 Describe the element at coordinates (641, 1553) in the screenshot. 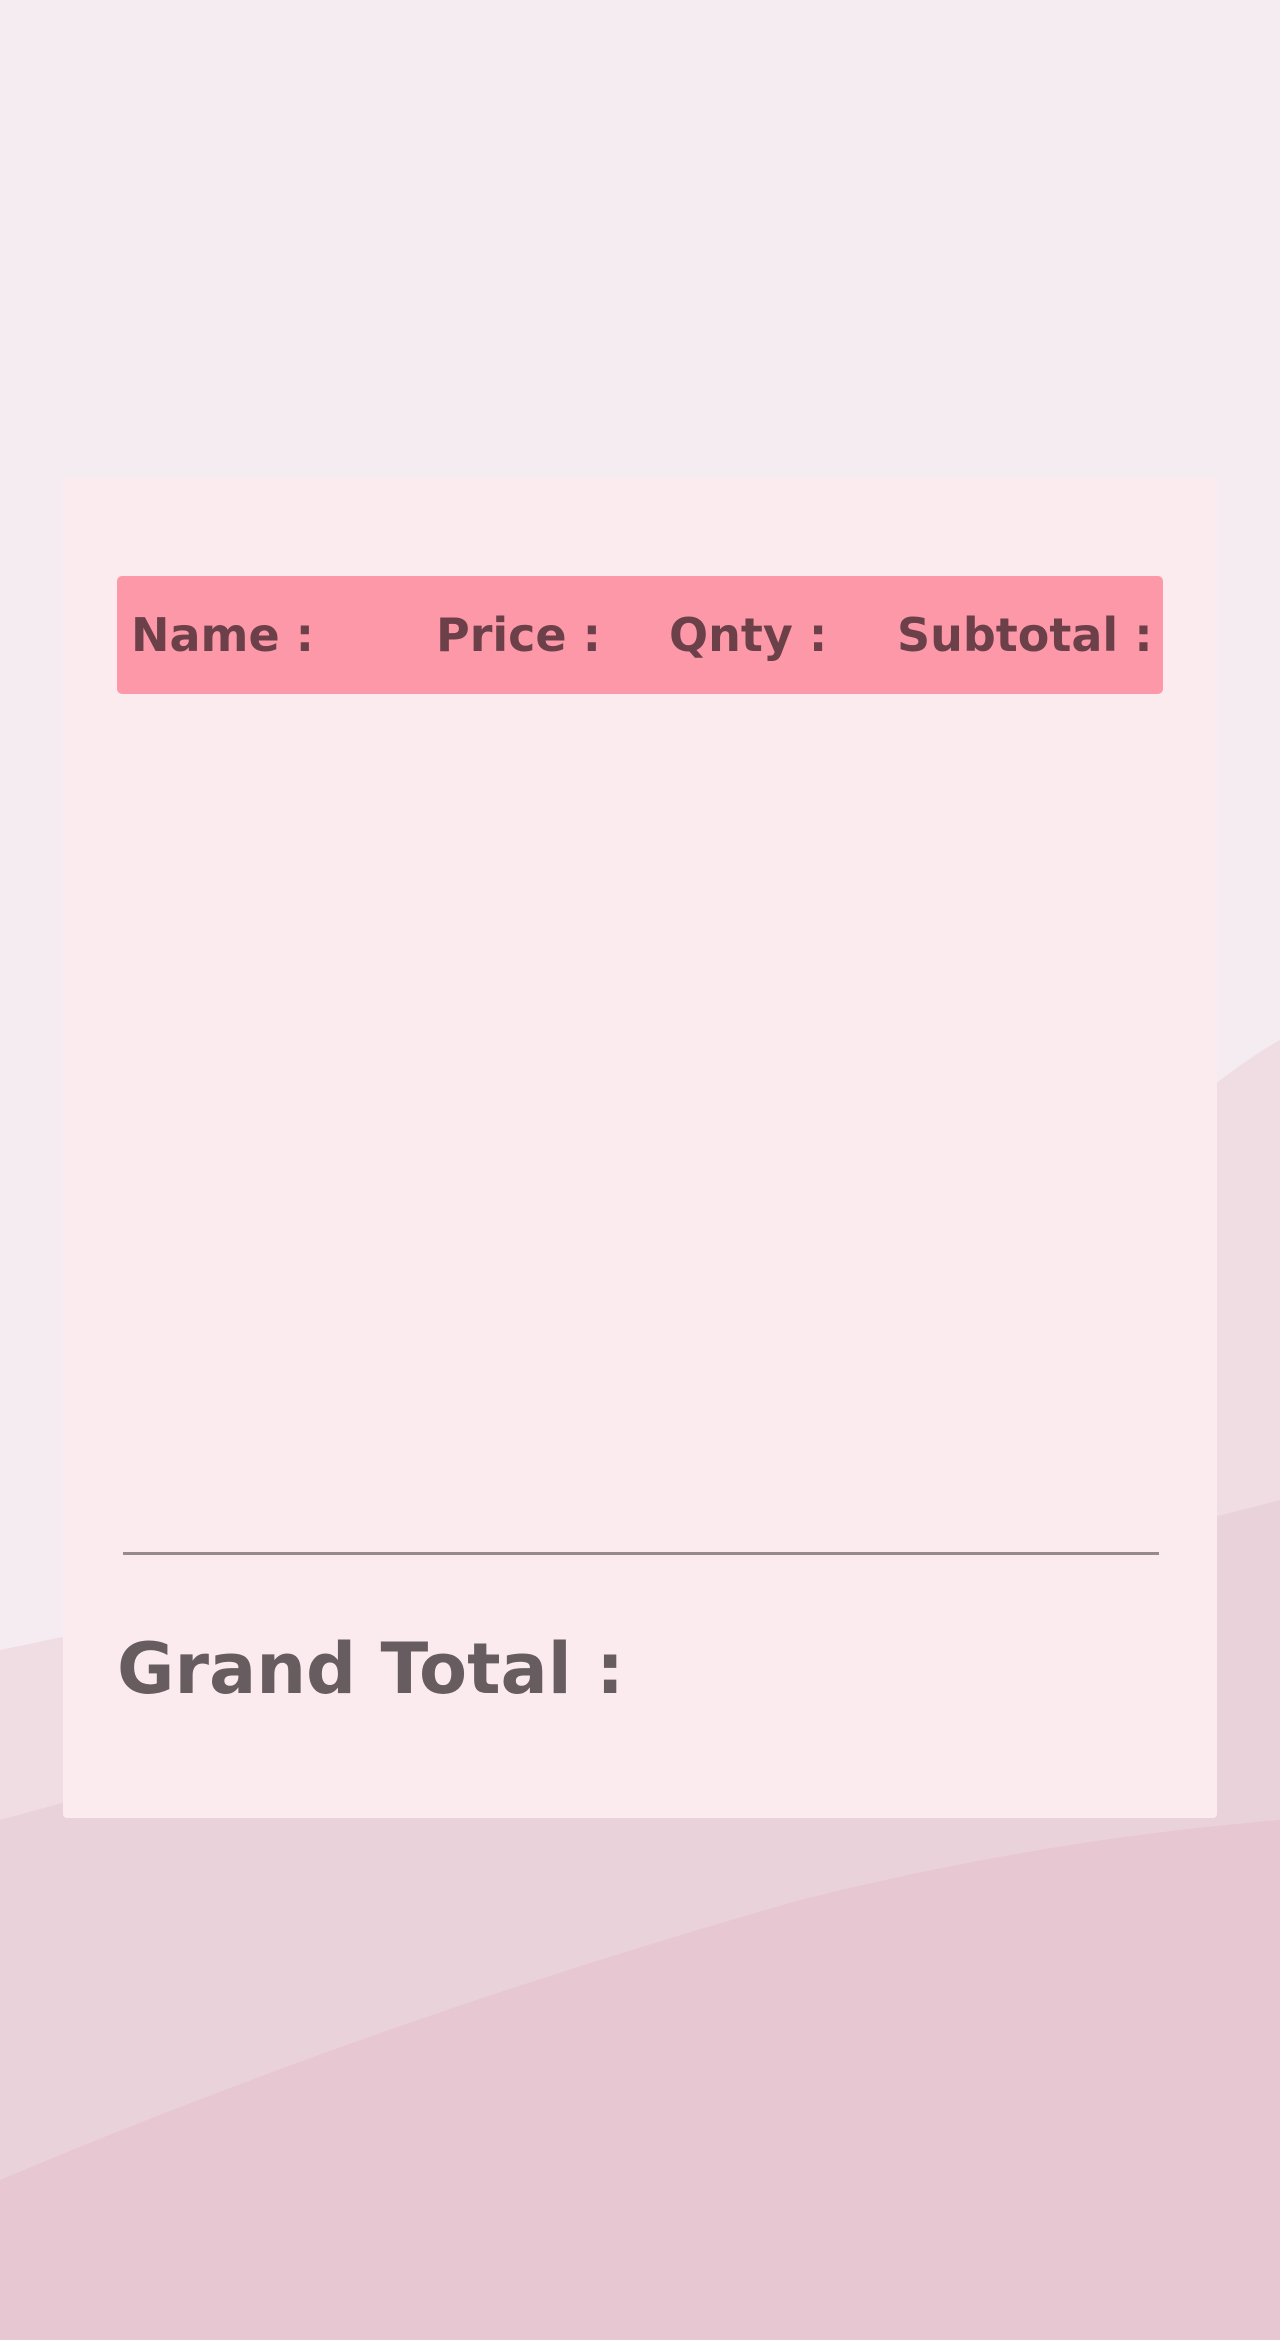

I see `divider` at that location.